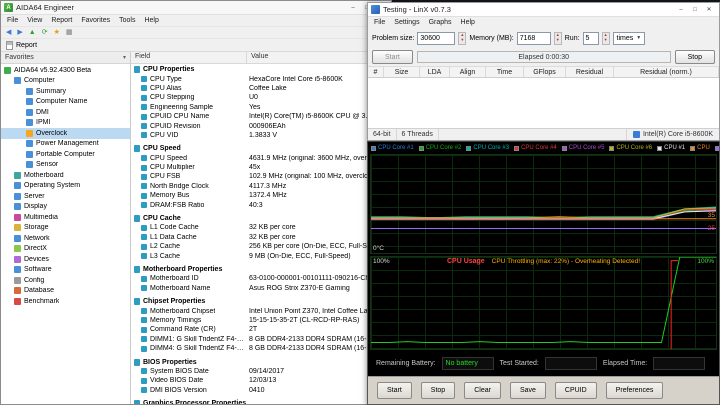  Describe the element at coordinates (65, 123) in the screenshot. I see `sidebar-item-ipmi: IPMI` at that location.